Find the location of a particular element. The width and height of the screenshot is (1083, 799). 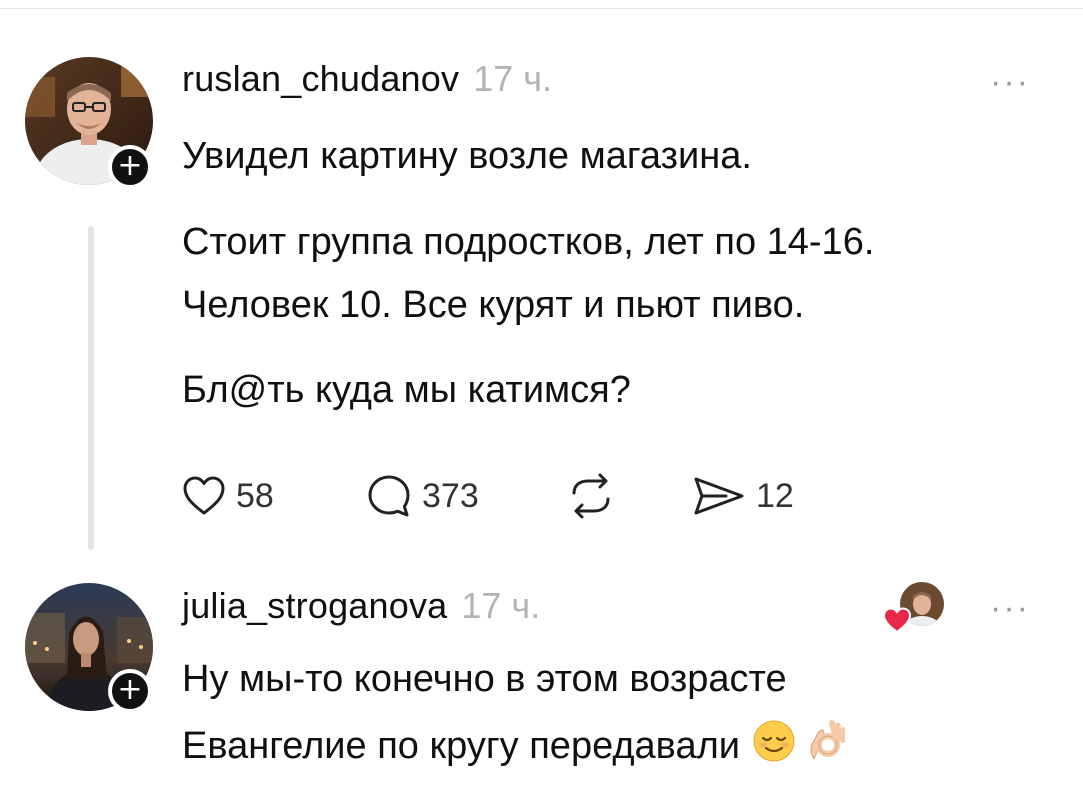

liked-by-author-indicator is located at coordinates (914, 608).